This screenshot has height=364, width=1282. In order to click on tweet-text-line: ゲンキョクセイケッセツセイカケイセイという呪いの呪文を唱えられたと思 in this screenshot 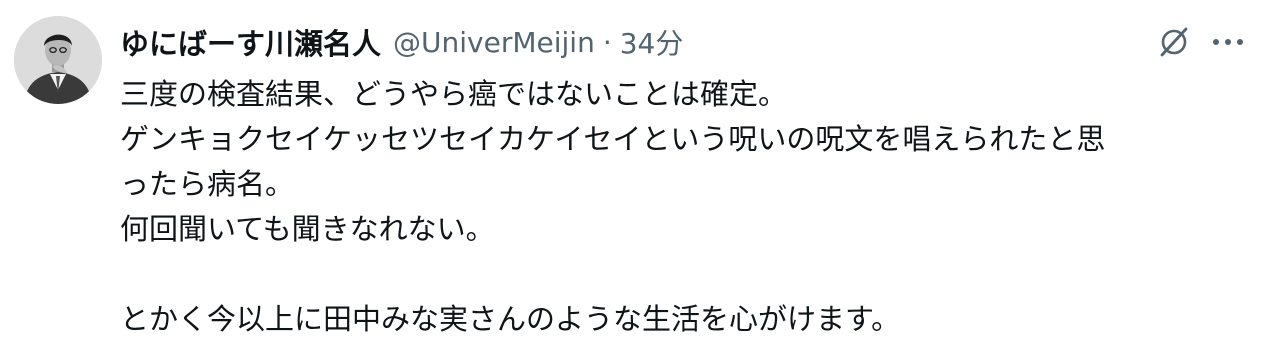, I will do `click(613, 139)`.